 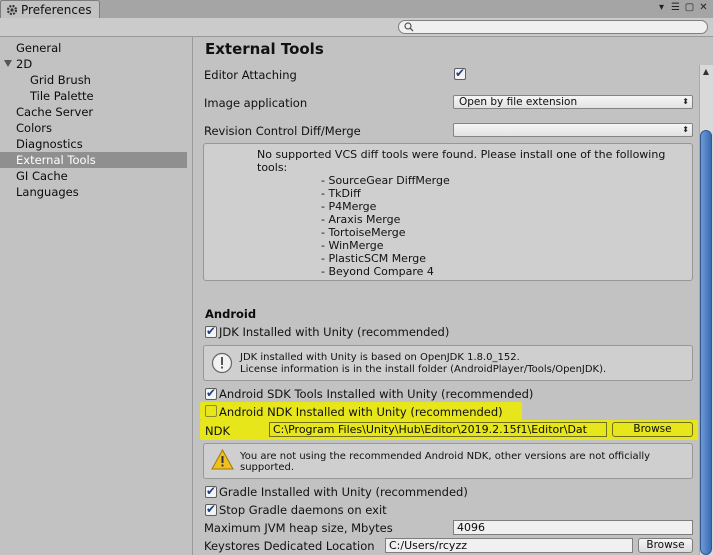 What do you see at coordinates (682, 7) in the screenshot?
I see `window-controls: ▾ ☰ ▢ ✕` at bounding box center [682, 7].